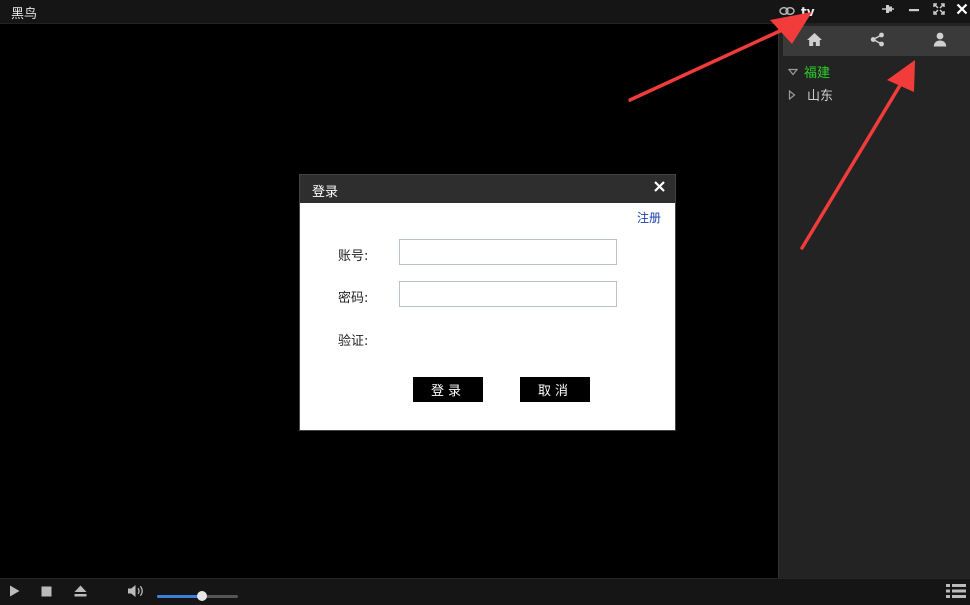 The height and width of the screenshot is (605, 970). I want to click on tab-home, so click(814, 41).